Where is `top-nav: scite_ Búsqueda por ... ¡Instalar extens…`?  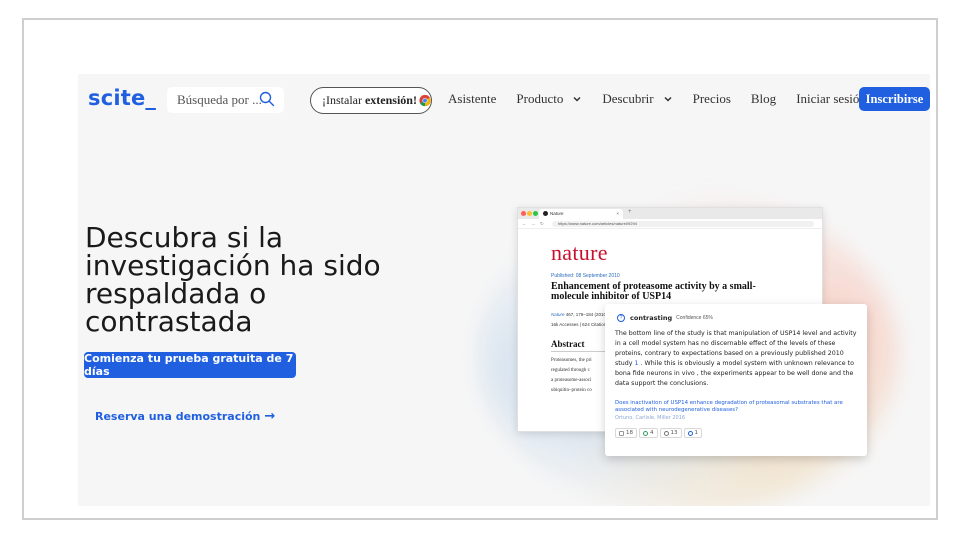
top-nav: scite_ Búsqueda por ... ¡Instalar extens… is located at coordinates (504, 100).